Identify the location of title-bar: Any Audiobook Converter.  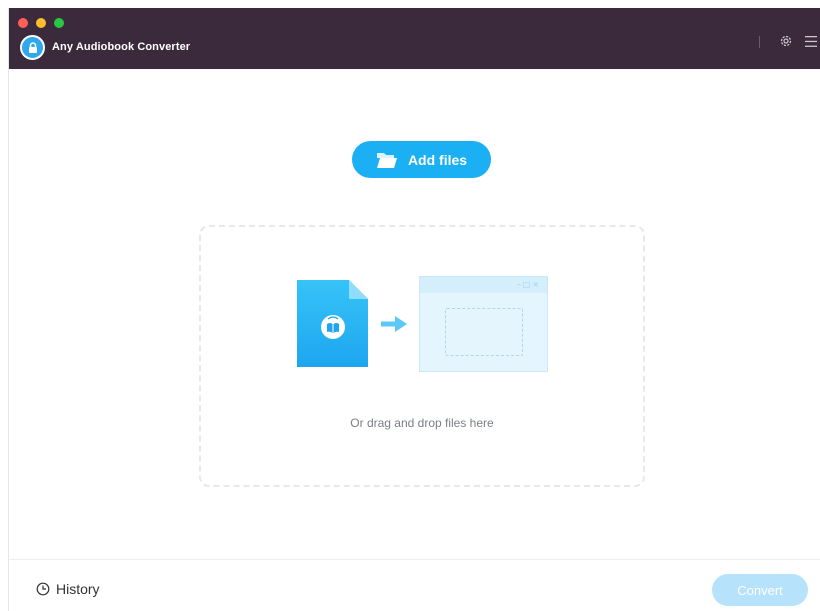
(414, 38).